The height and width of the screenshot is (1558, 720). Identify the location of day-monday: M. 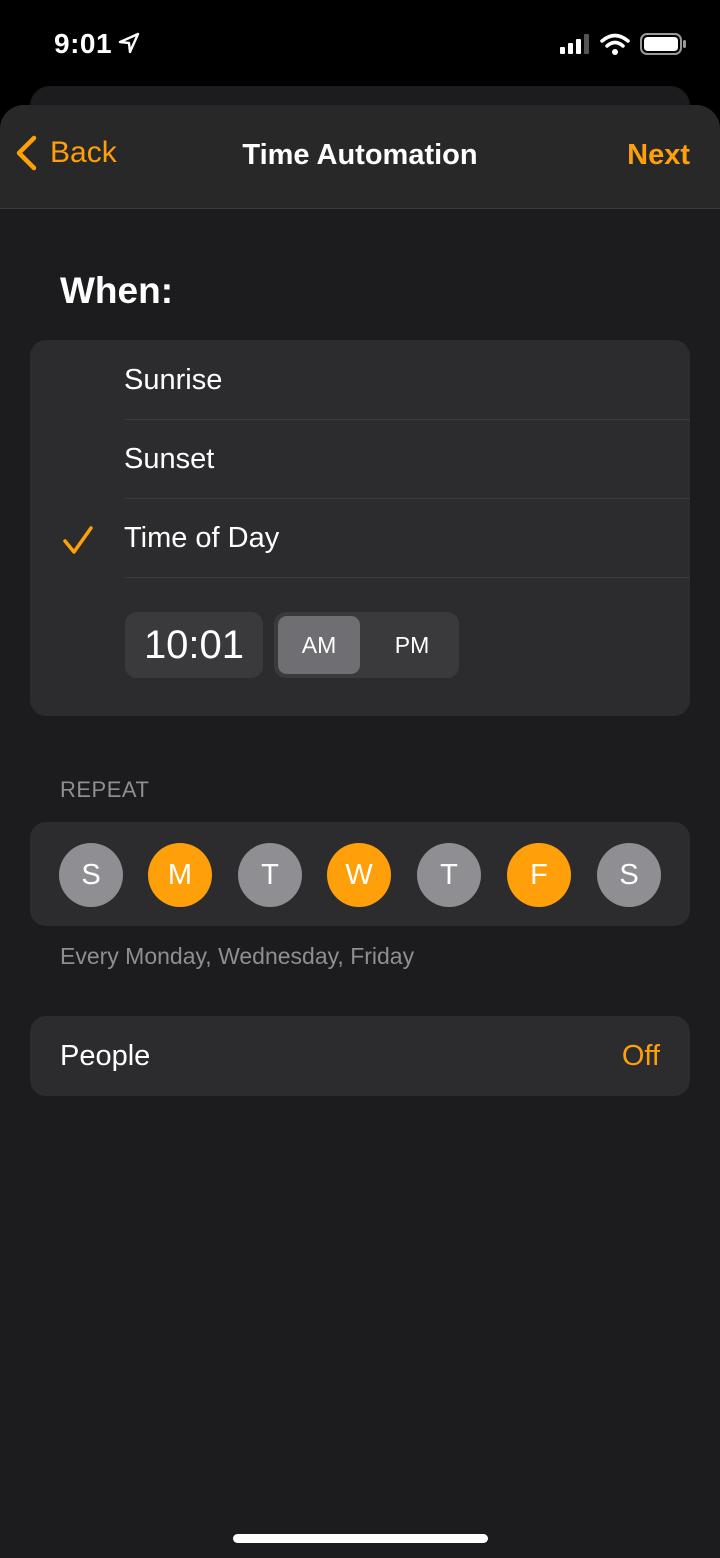
(180, 875).